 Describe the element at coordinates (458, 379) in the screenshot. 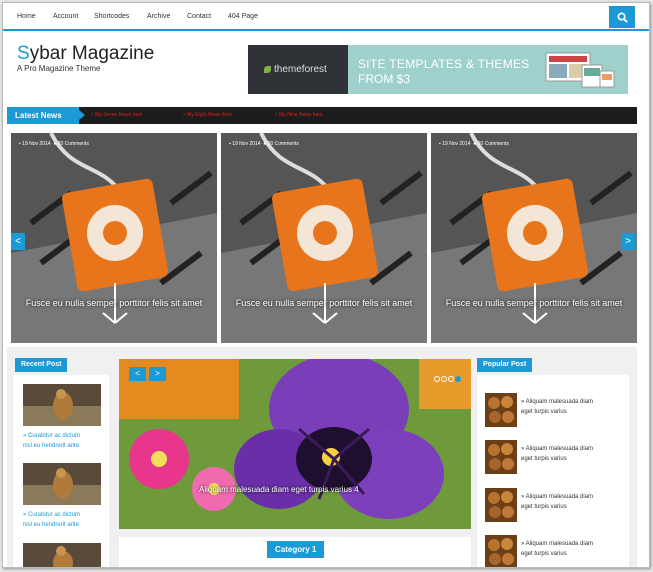

I see `pagination-dot-active` at that location.